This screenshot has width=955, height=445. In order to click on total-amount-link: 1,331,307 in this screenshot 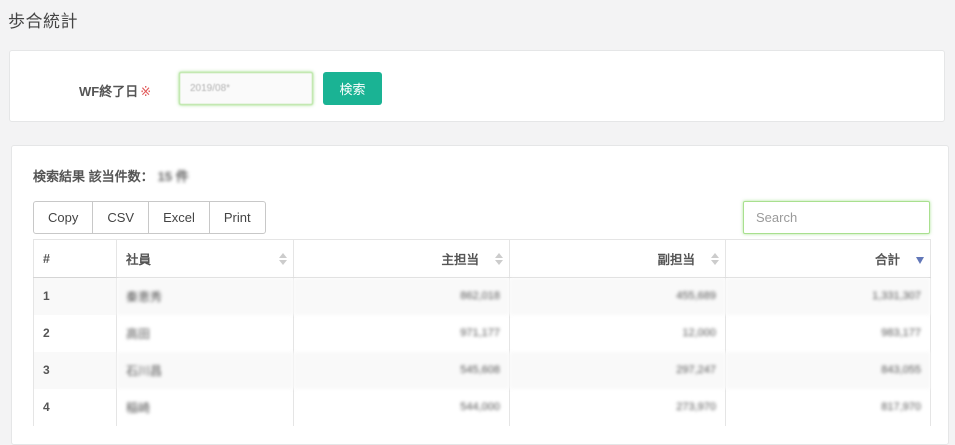, I will do `click(828, 296)`.